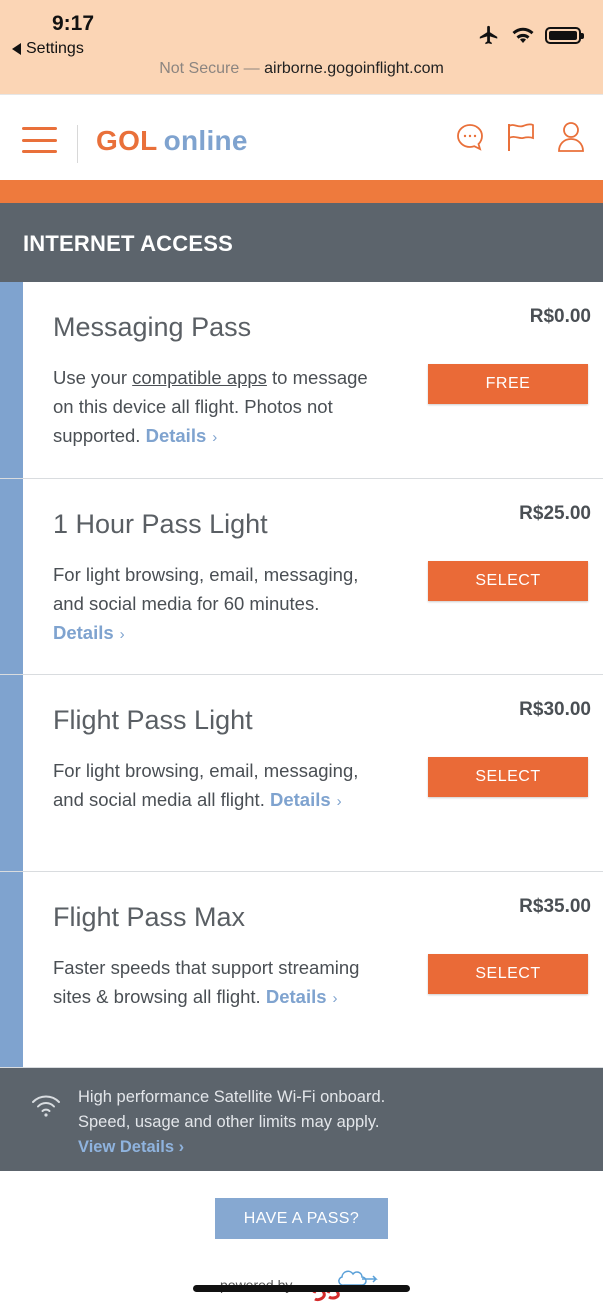  Describe the element at coordinates (555, 513) in the screenshot. I see `pass-price: R$25.00` at that location.